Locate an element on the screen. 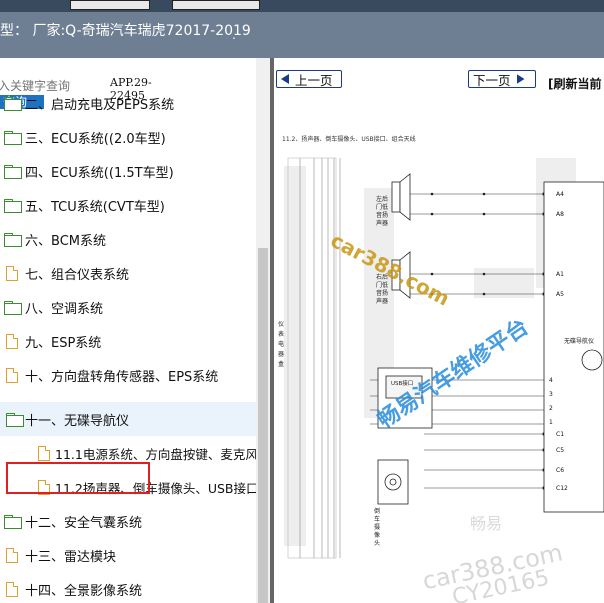 The width and height of the screenshot is (604, 603). schematic-label-right-speaker: 右后门低音扬声器 is located at coordinates (382, 289).